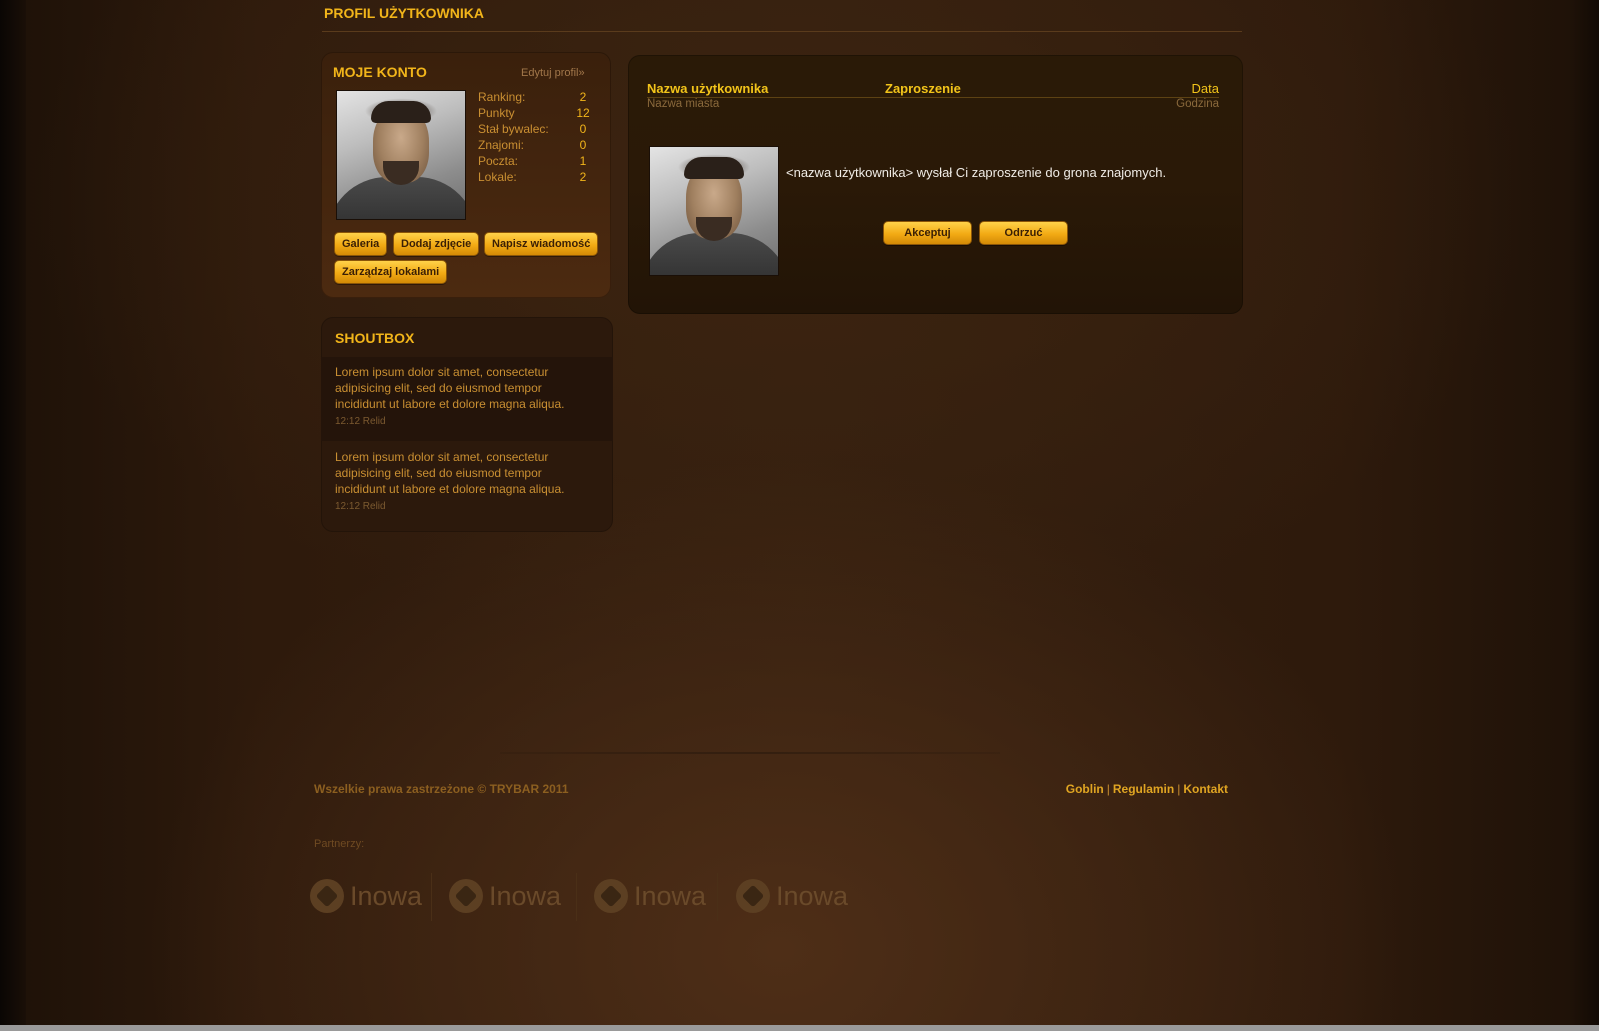  I want to click on write-message-button: Napisz wiadomość, so click(541, 244).